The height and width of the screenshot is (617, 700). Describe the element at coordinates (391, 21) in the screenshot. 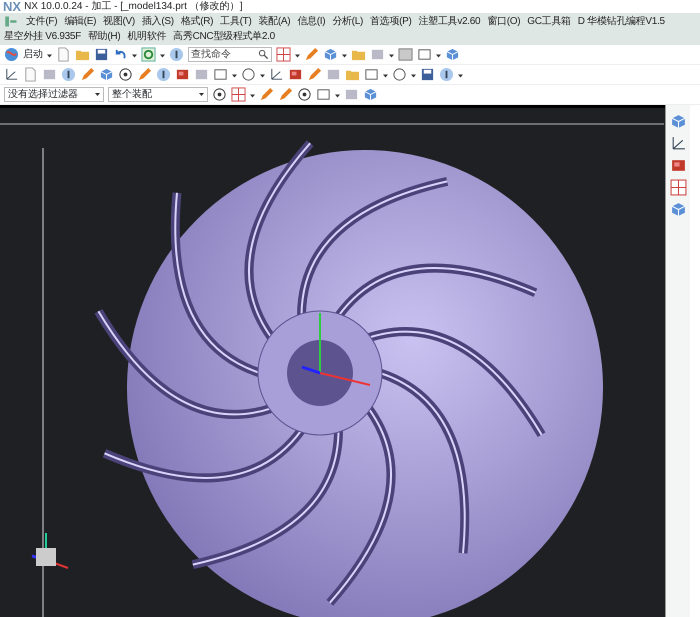

I see `menu-item: 首选项(P)` at that location.